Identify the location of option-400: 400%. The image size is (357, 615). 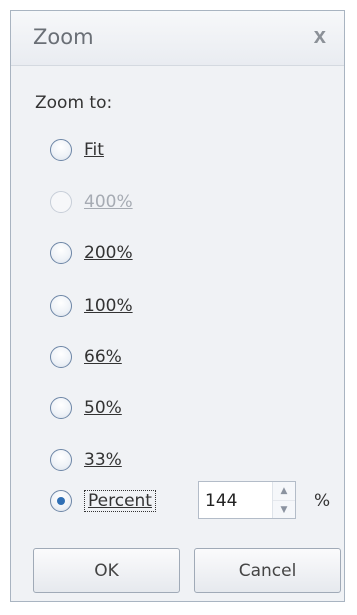
(91, 202).